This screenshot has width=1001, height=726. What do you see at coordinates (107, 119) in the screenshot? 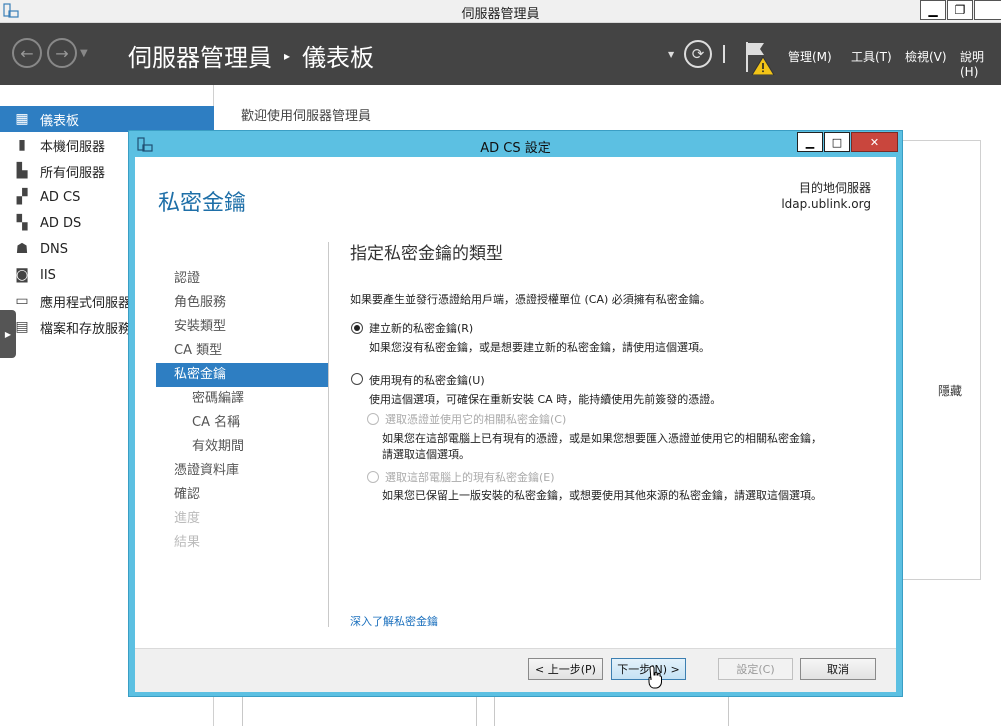
I see `sidebar-item-dashboard: ▦ 儀表板` at bounding box center [107, 119].